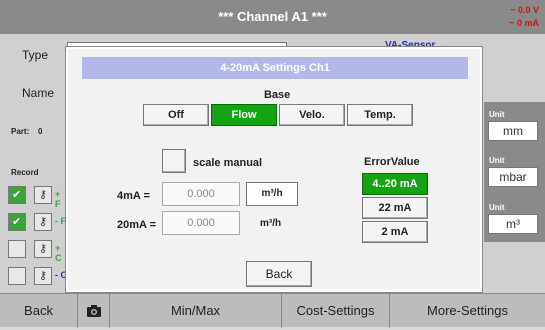  Describe the element at coordinates (380, 115) in the screenshot. I see `base-temp-button: Temp.` at that location.